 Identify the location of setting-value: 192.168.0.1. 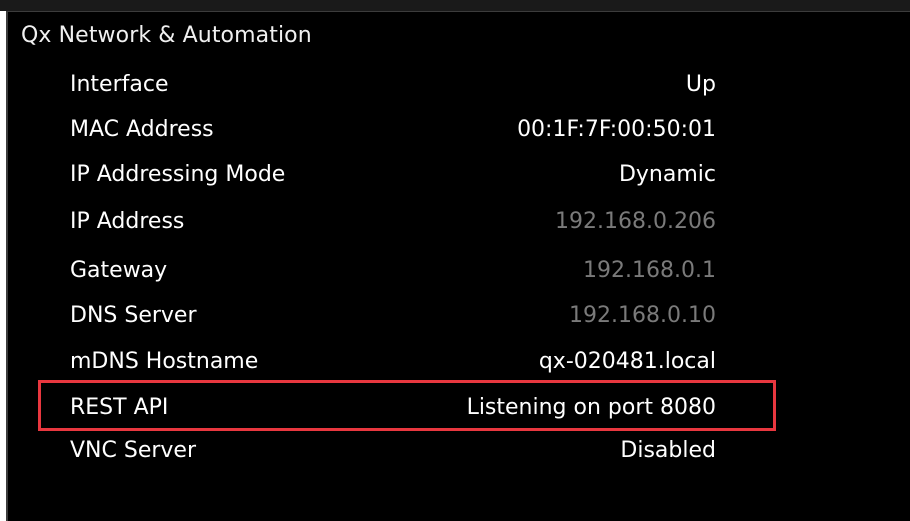
(649, 270).